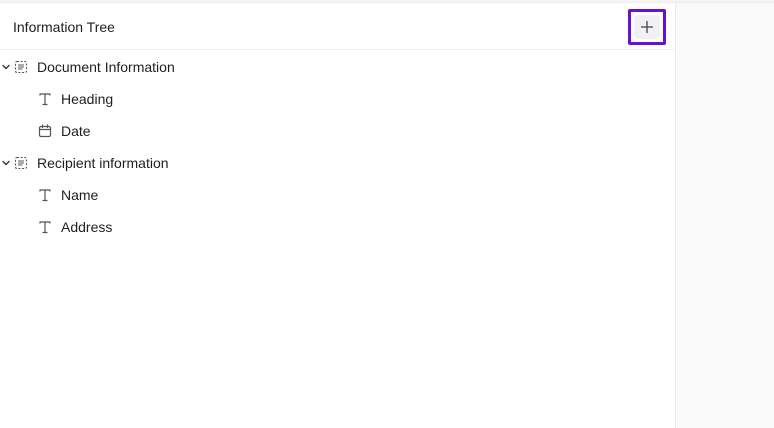  What do you see at coordinates (337, 99) in the screenshot?
I see `tree-item-heading: Heading` at bounding box center [337, 99].